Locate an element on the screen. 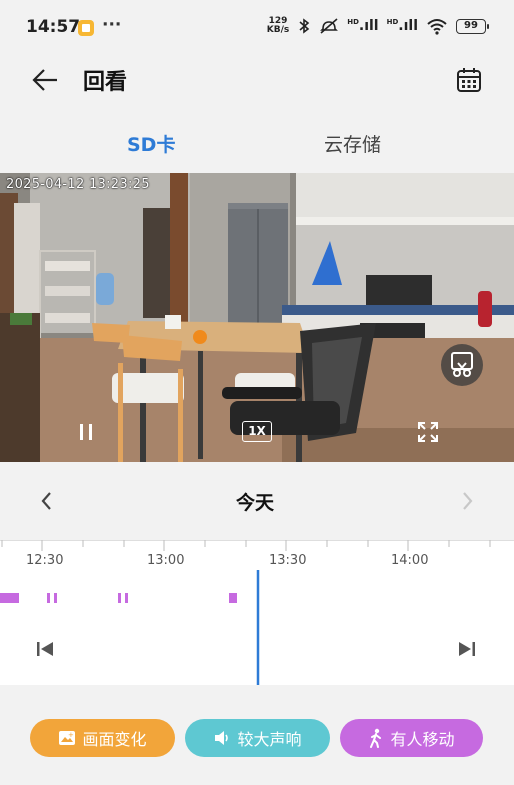 This screenshot has width=514, height=785. filter-person-moving-button: 有人移动 is located at coordinates (411, 738).